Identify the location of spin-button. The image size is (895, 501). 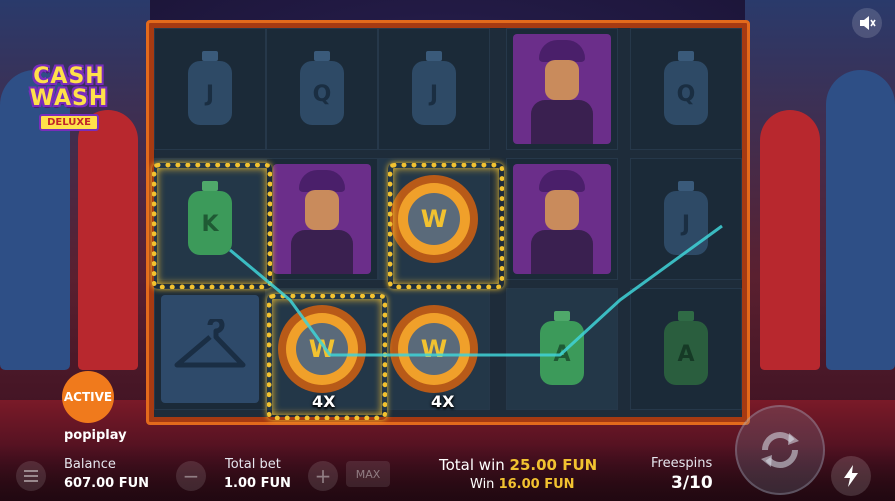
(780, 450).